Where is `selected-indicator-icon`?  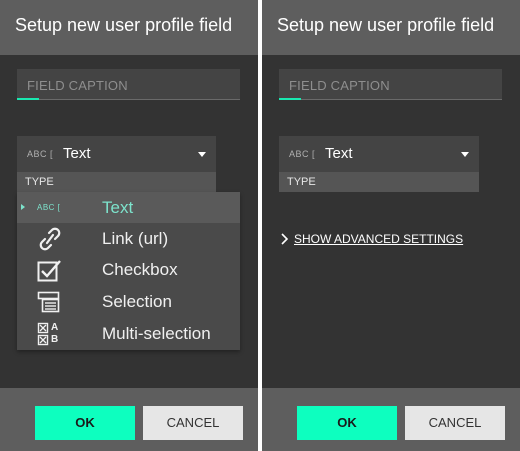 selected-indicator-icon is located at coordinates (23, 207).